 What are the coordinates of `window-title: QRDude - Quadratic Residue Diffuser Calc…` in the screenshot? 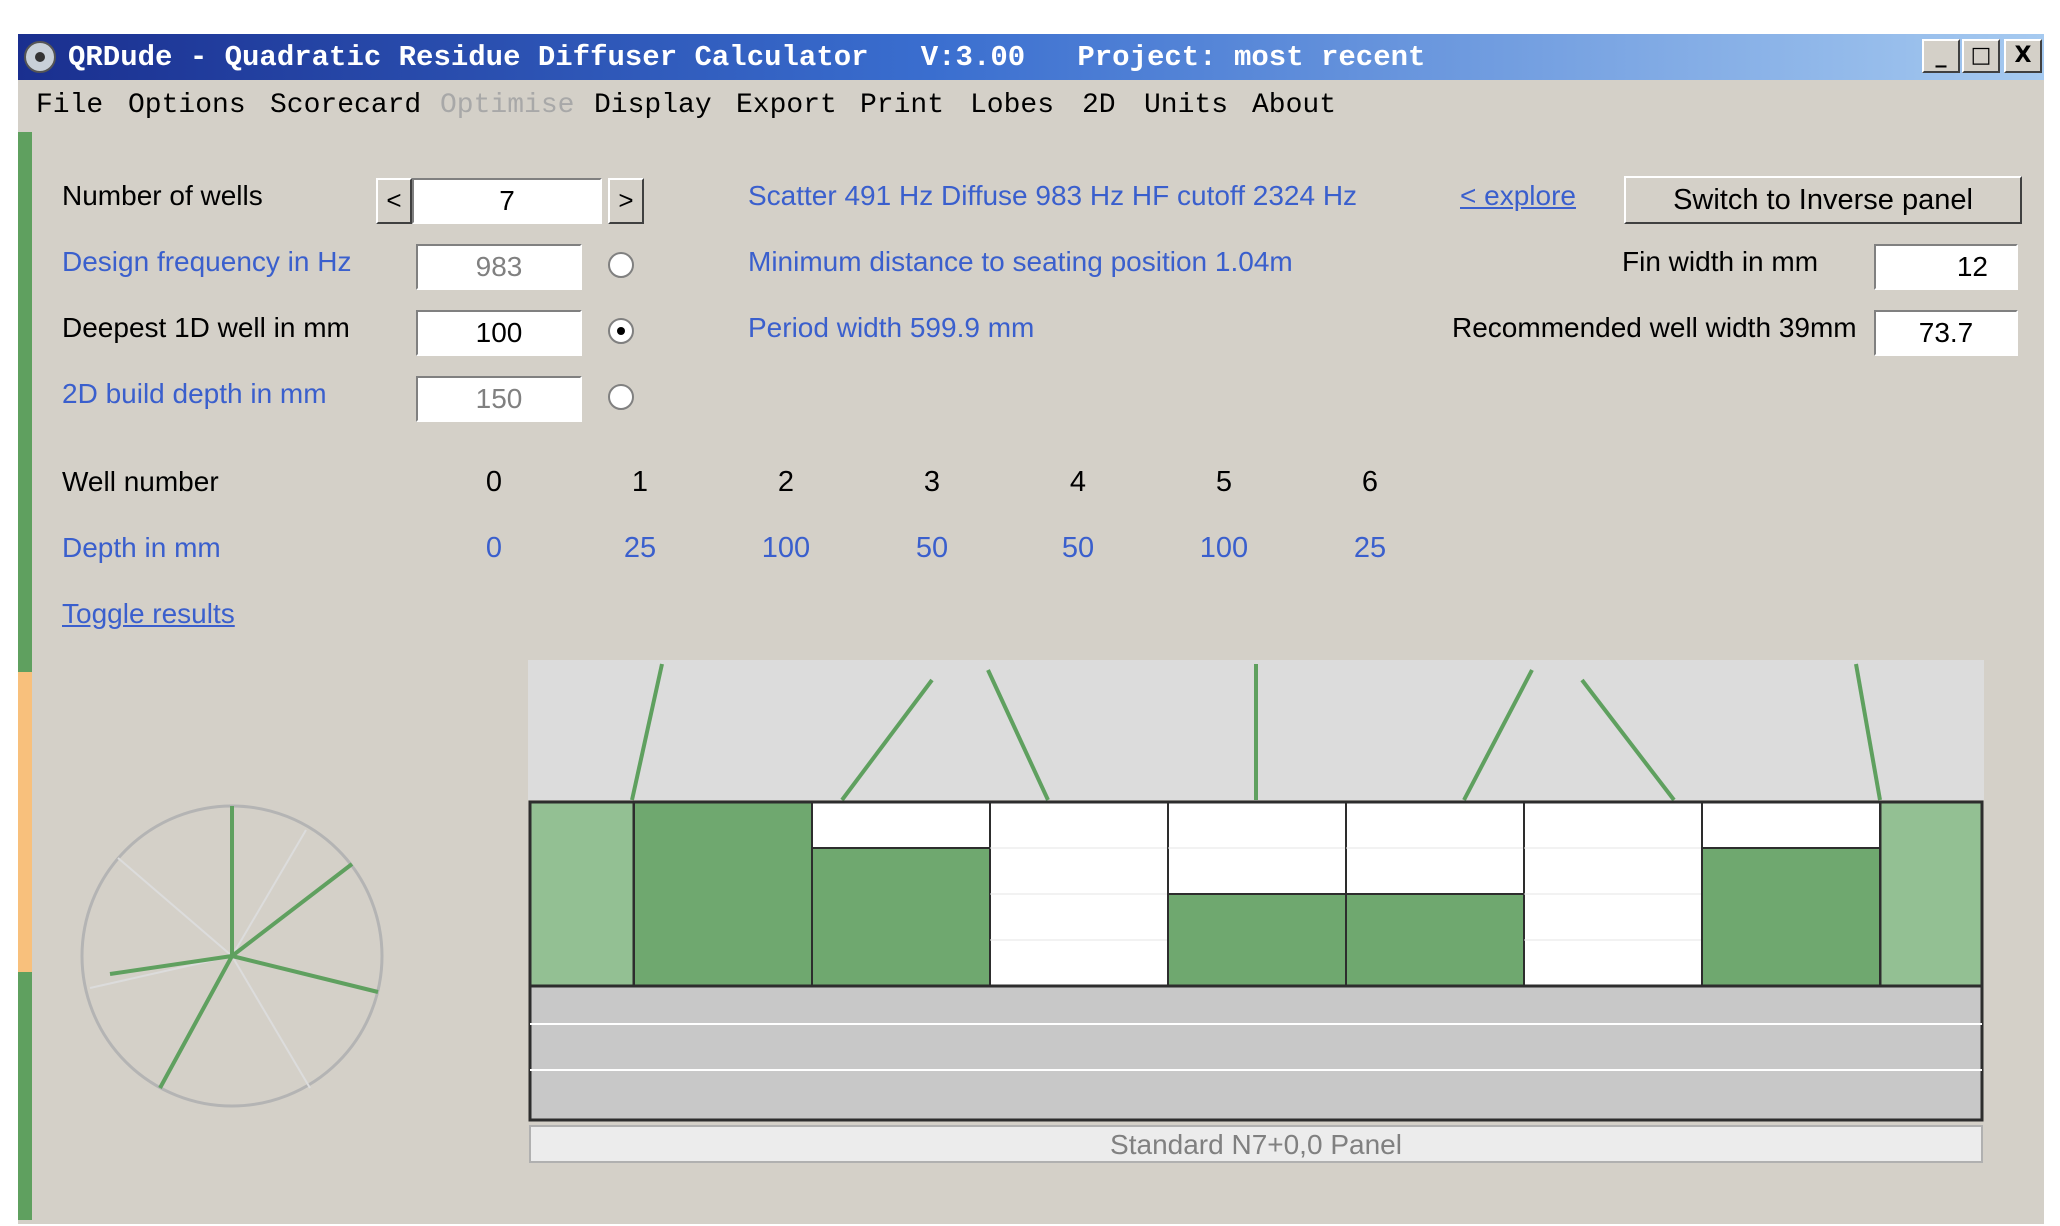 It's located at (747, 57).